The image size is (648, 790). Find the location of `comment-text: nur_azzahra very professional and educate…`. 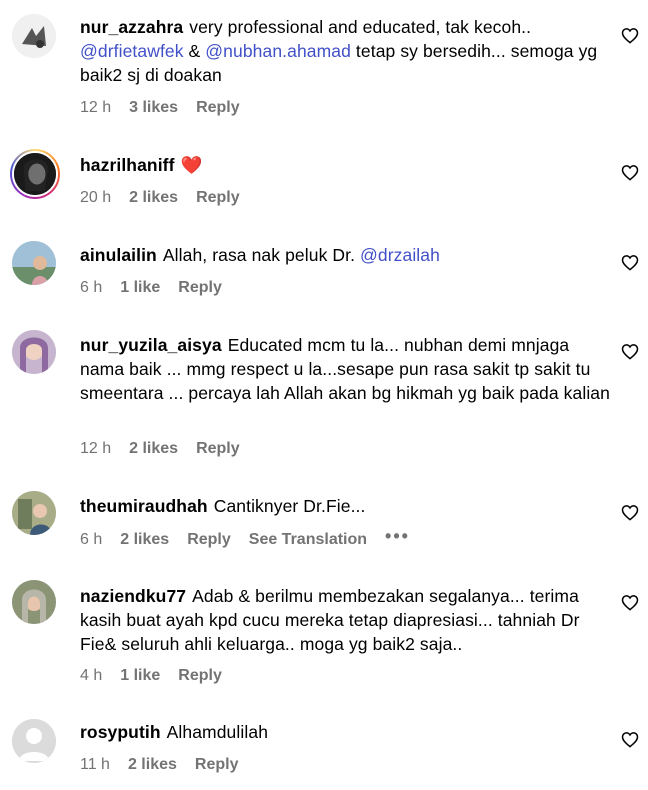

comment-text: nur_azzahra very professional and educate… is located at coordinates (345, 51).